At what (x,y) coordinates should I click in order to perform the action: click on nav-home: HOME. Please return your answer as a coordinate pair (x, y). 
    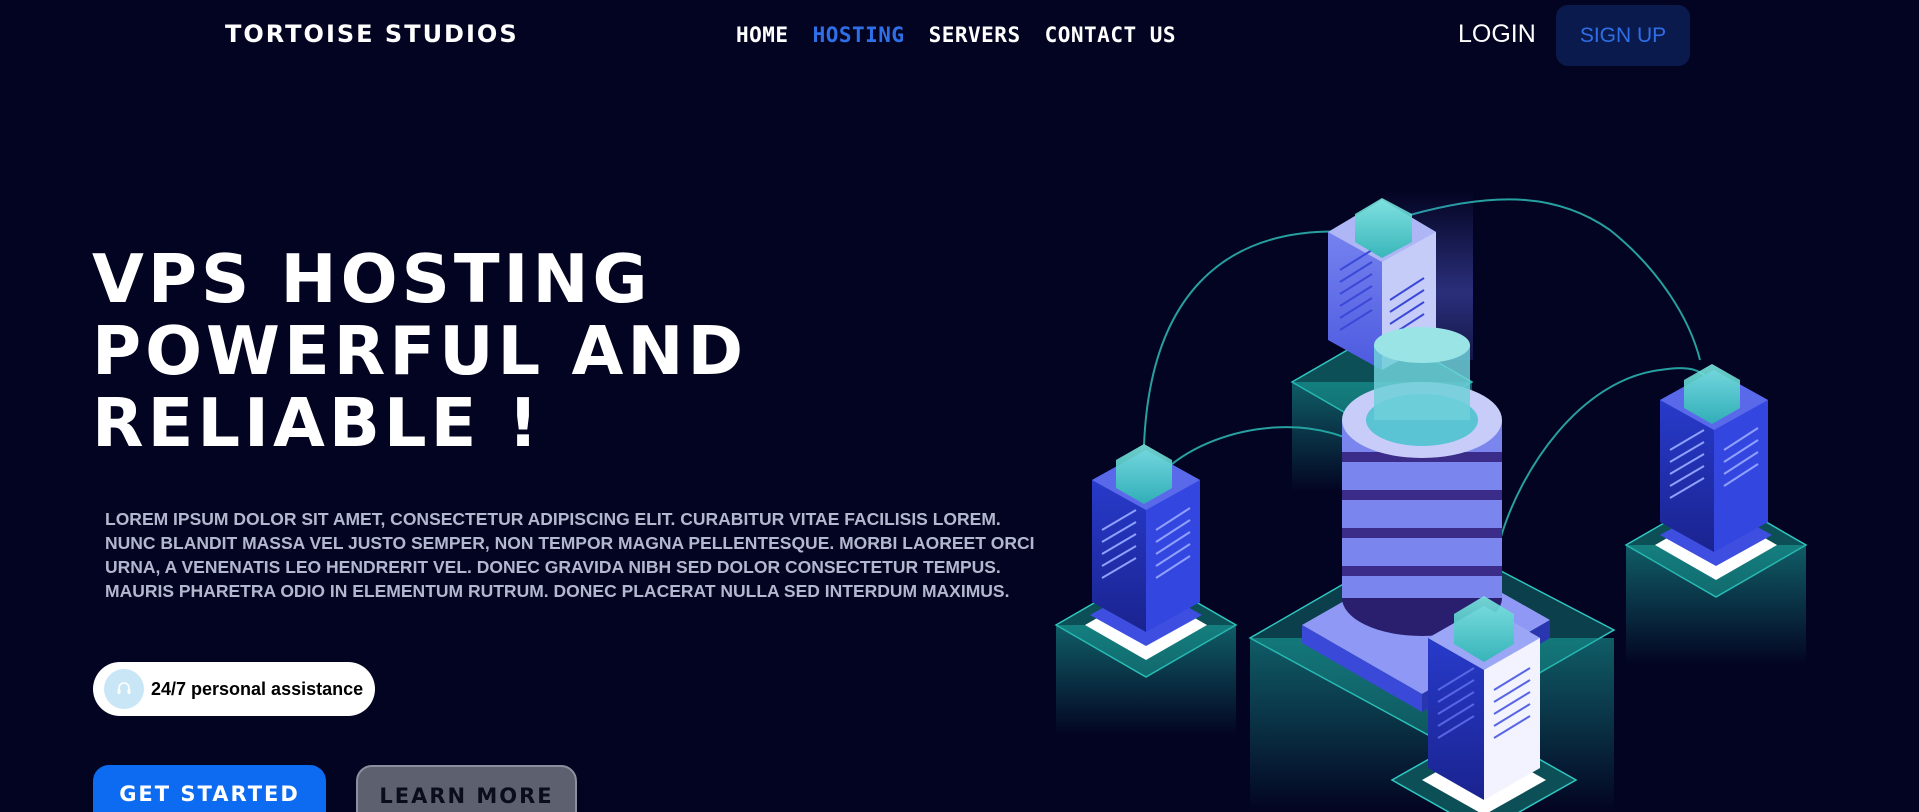
    Looking at the image, I should click on (762, 35).